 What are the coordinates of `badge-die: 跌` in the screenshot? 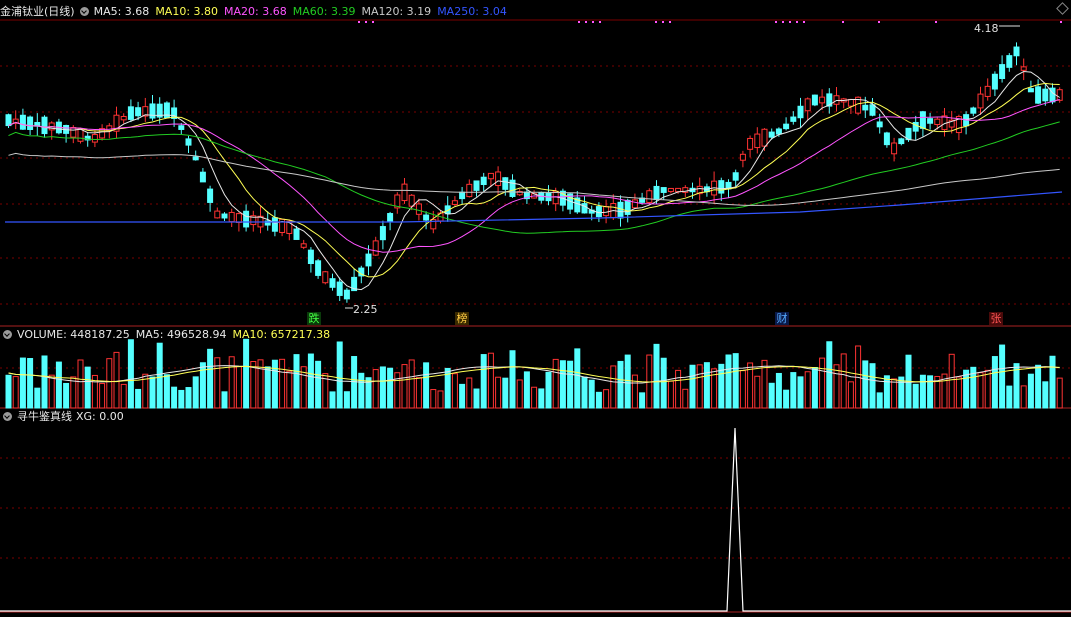 It's located at (314, 318).